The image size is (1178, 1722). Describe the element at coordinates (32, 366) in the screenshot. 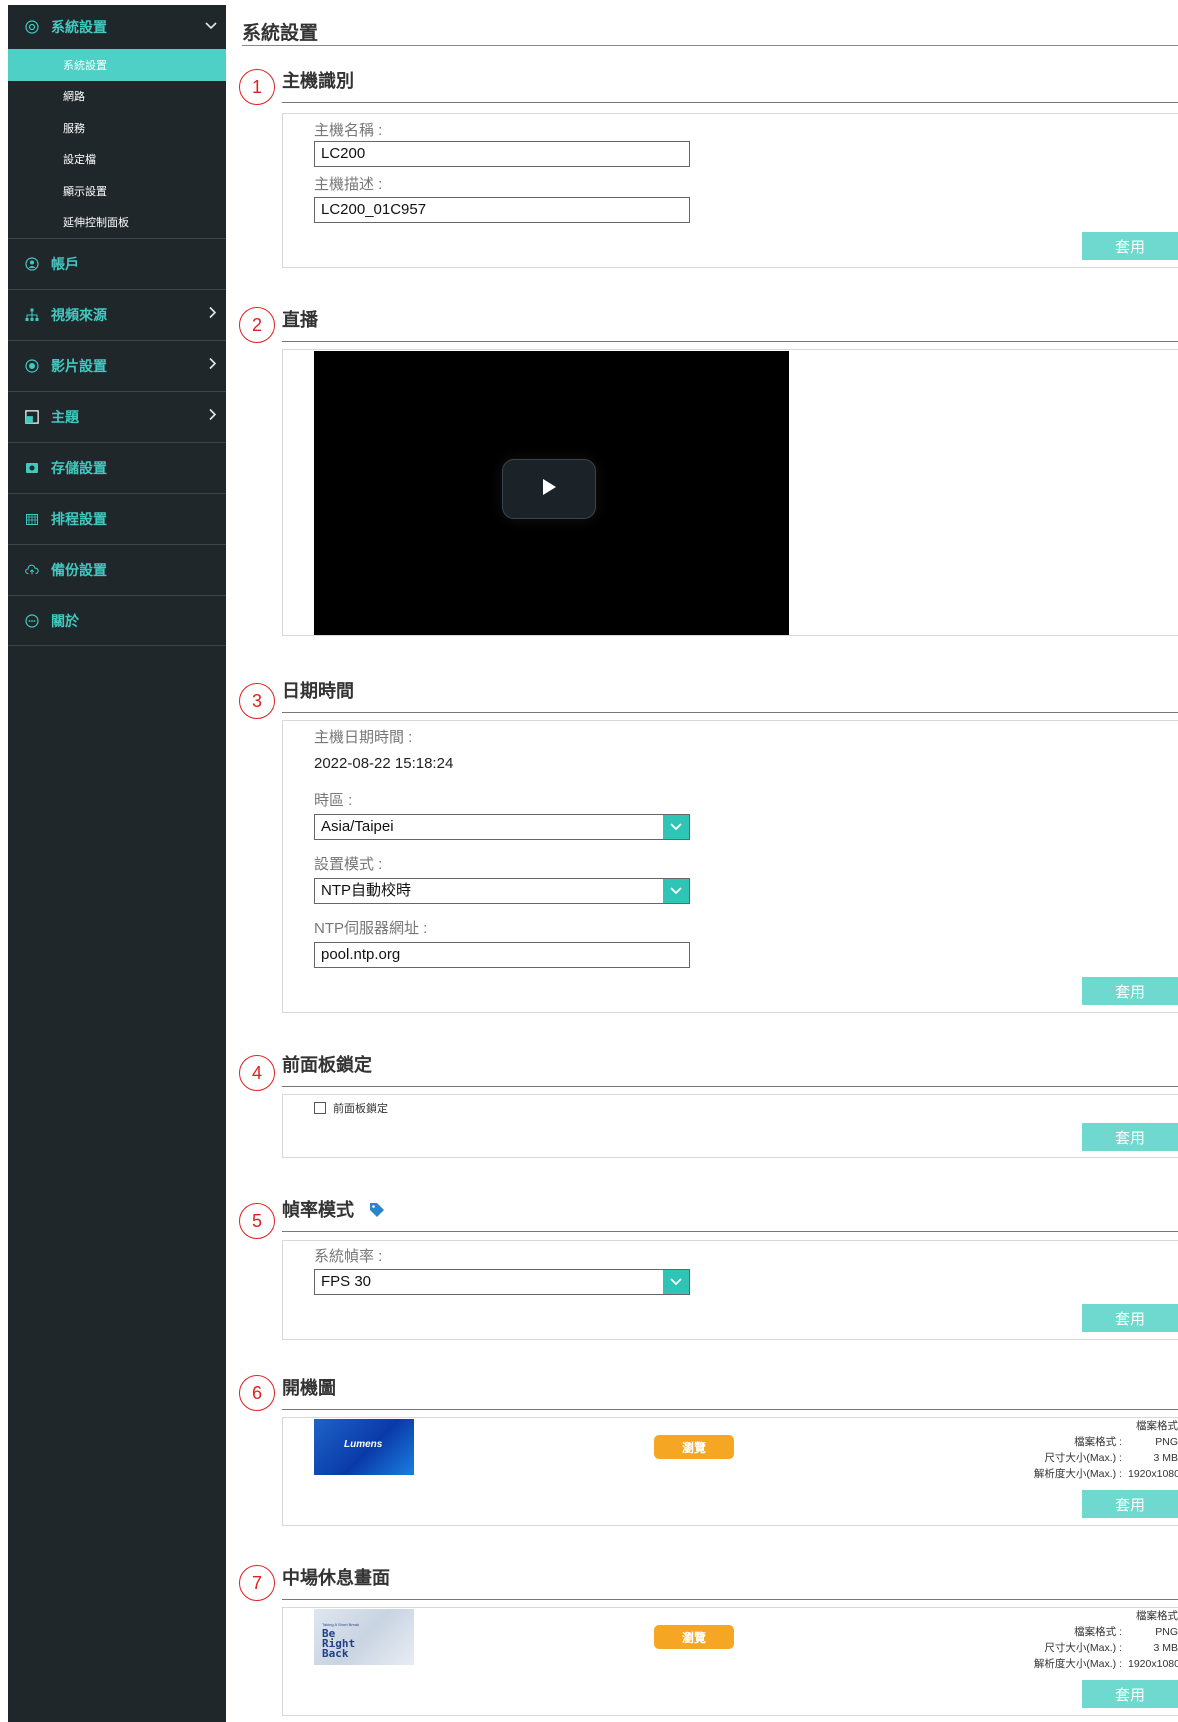

I see `record-icon` at that location.